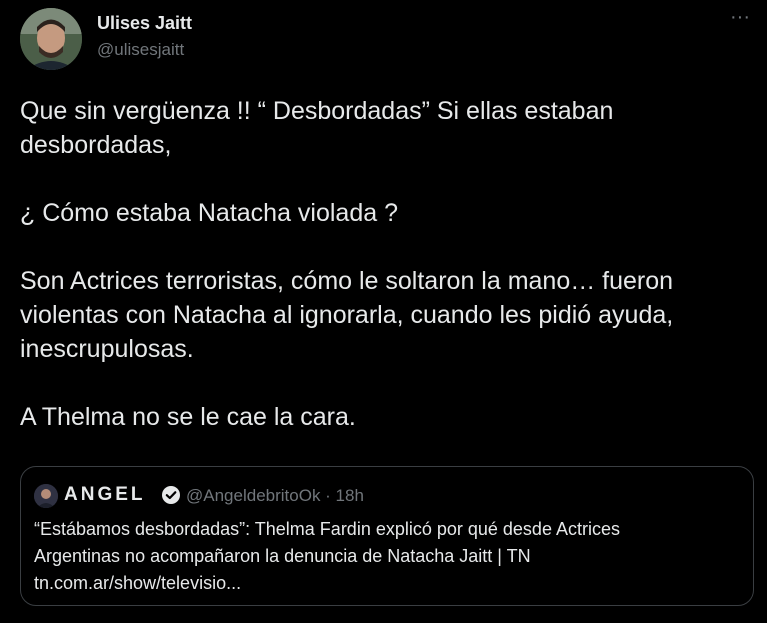 This screenshot has height=623, width=767. What do you see at coordinates (188, 417) in the screenshot?
I see `tweet-text-line: A Thelma no se le cae la cara.` at bounding box center [188, 417].